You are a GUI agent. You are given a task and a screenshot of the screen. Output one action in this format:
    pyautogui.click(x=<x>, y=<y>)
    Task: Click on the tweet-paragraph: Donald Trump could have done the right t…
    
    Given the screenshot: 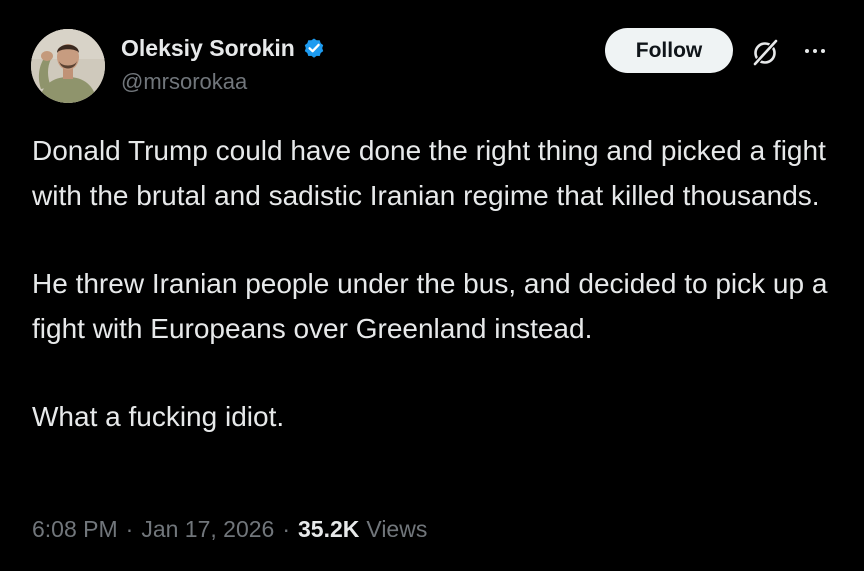 What is the action you would take?
    pyautogui.click(x=429, y=173)
    